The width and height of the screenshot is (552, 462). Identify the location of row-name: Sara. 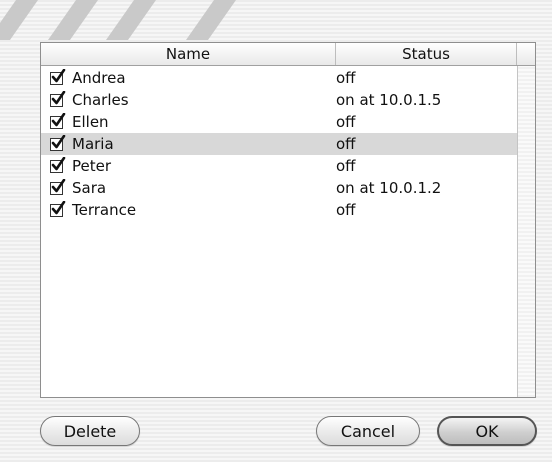
(89, 188).